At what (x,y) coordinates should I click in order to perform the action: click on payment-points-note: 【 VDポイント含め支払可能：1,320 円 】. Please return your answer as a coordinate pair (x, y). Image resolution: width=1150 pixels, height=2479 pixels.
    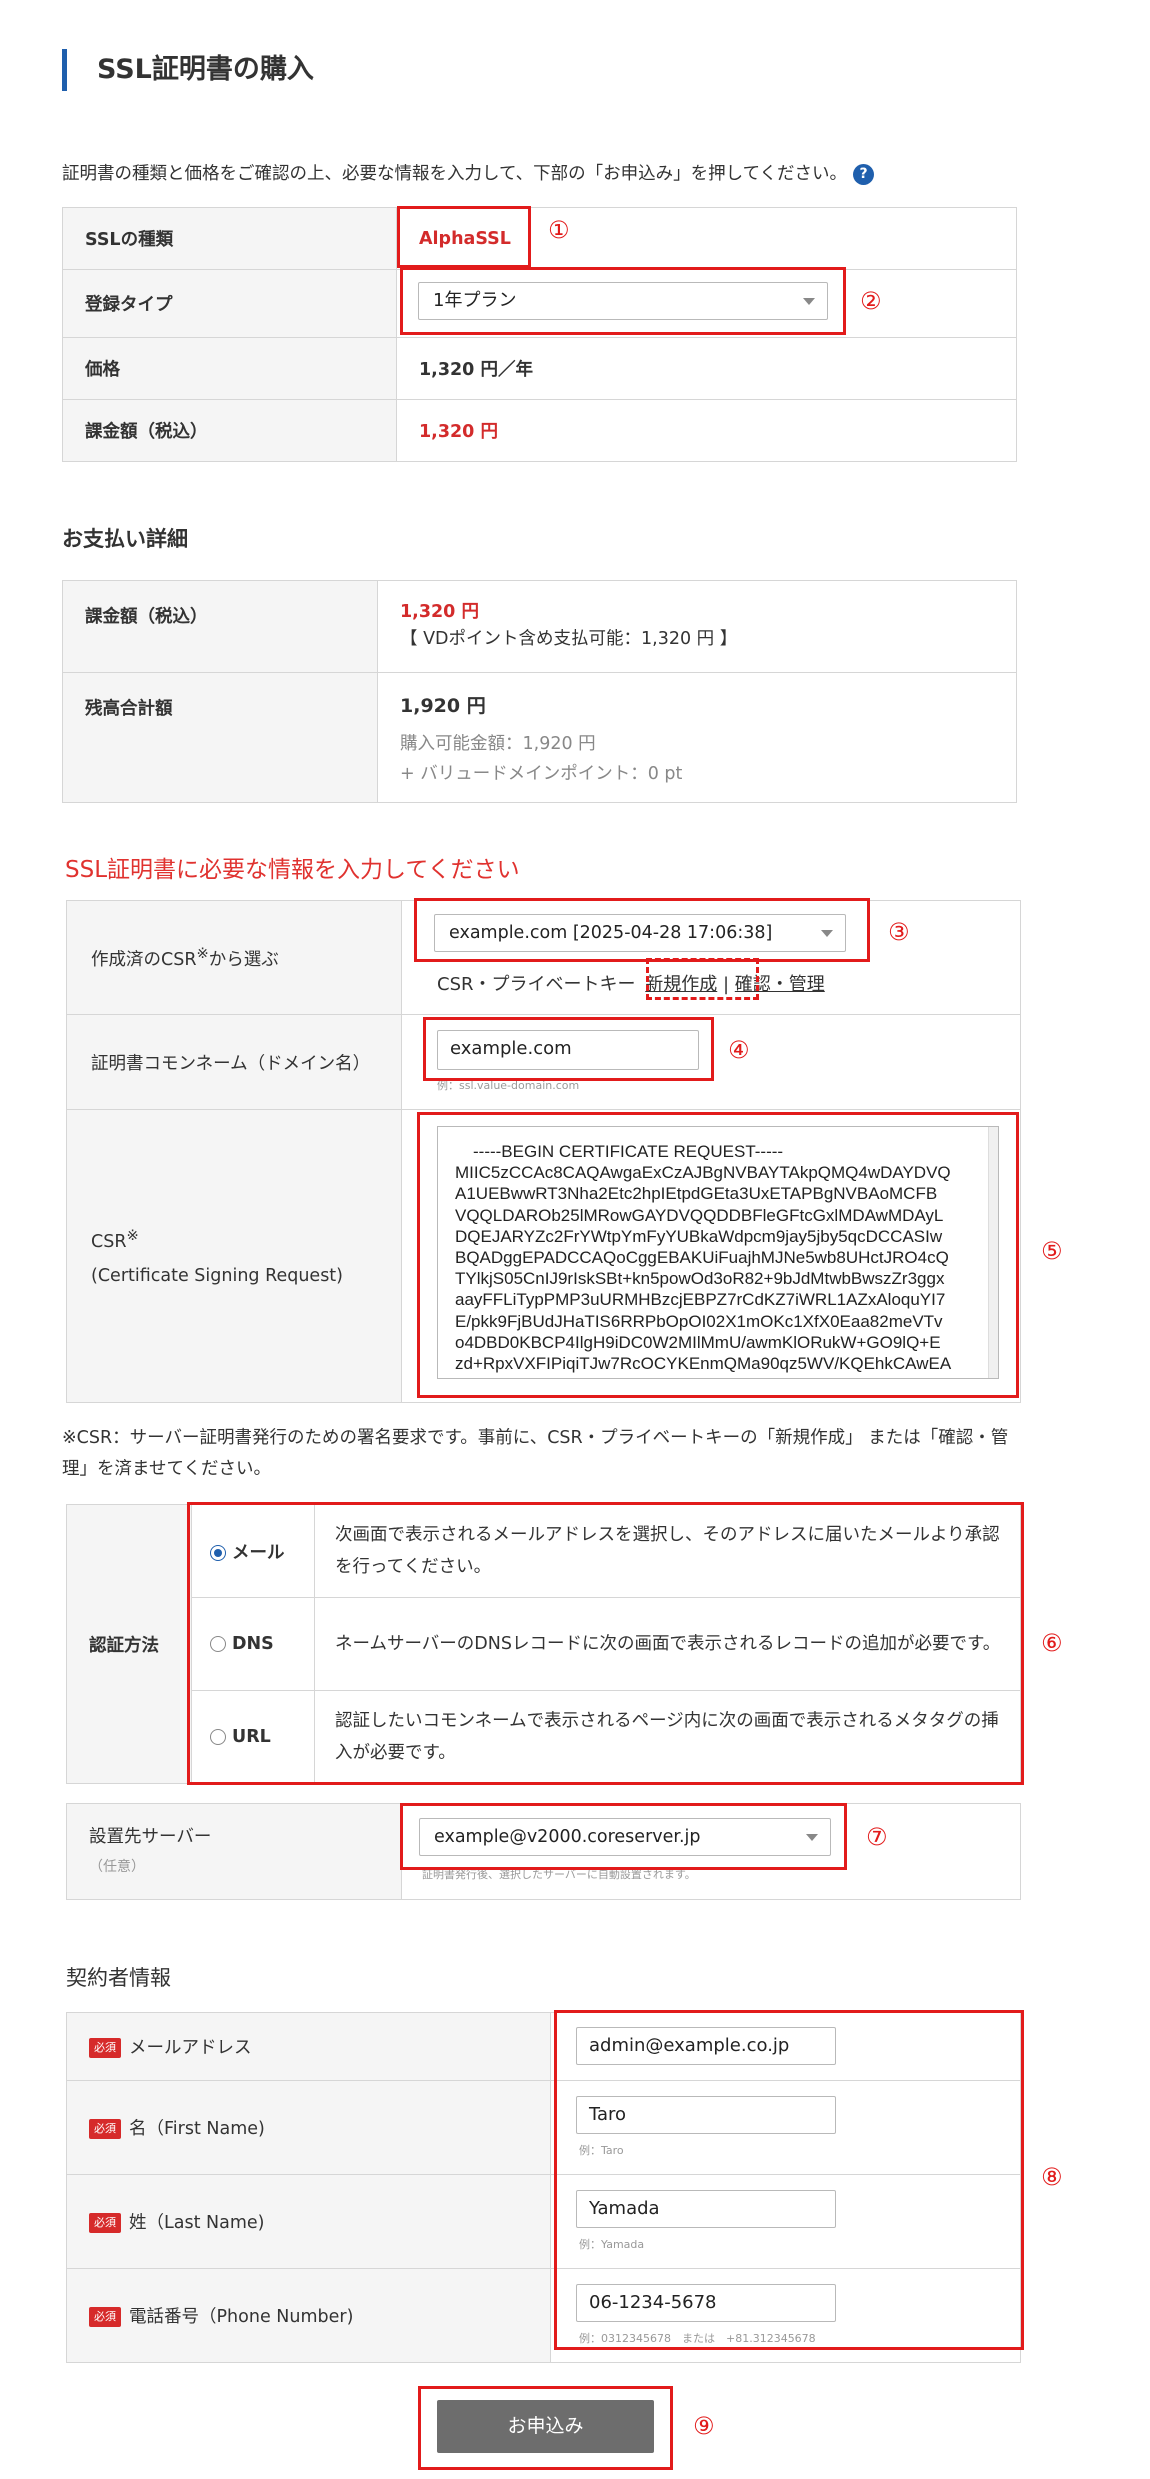
    Looking at the image, I should click on (569, 639).